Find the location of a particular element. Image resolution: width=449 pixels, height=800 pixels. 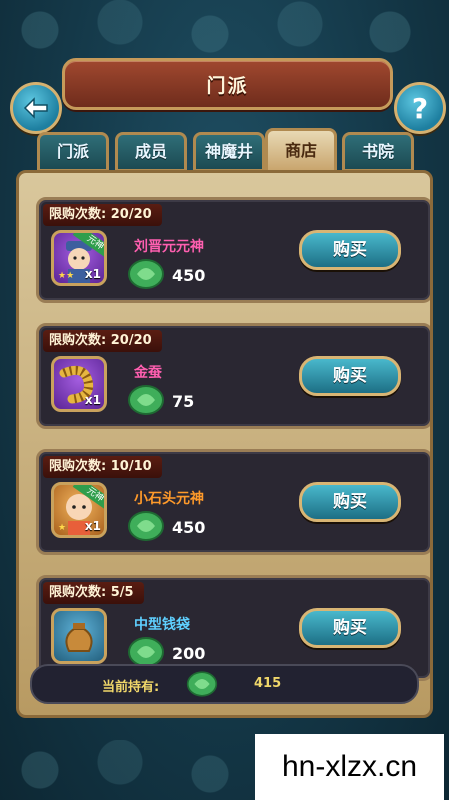

purchase-limit: 限购次数: 10/10 is located at coordinates (102, 467).